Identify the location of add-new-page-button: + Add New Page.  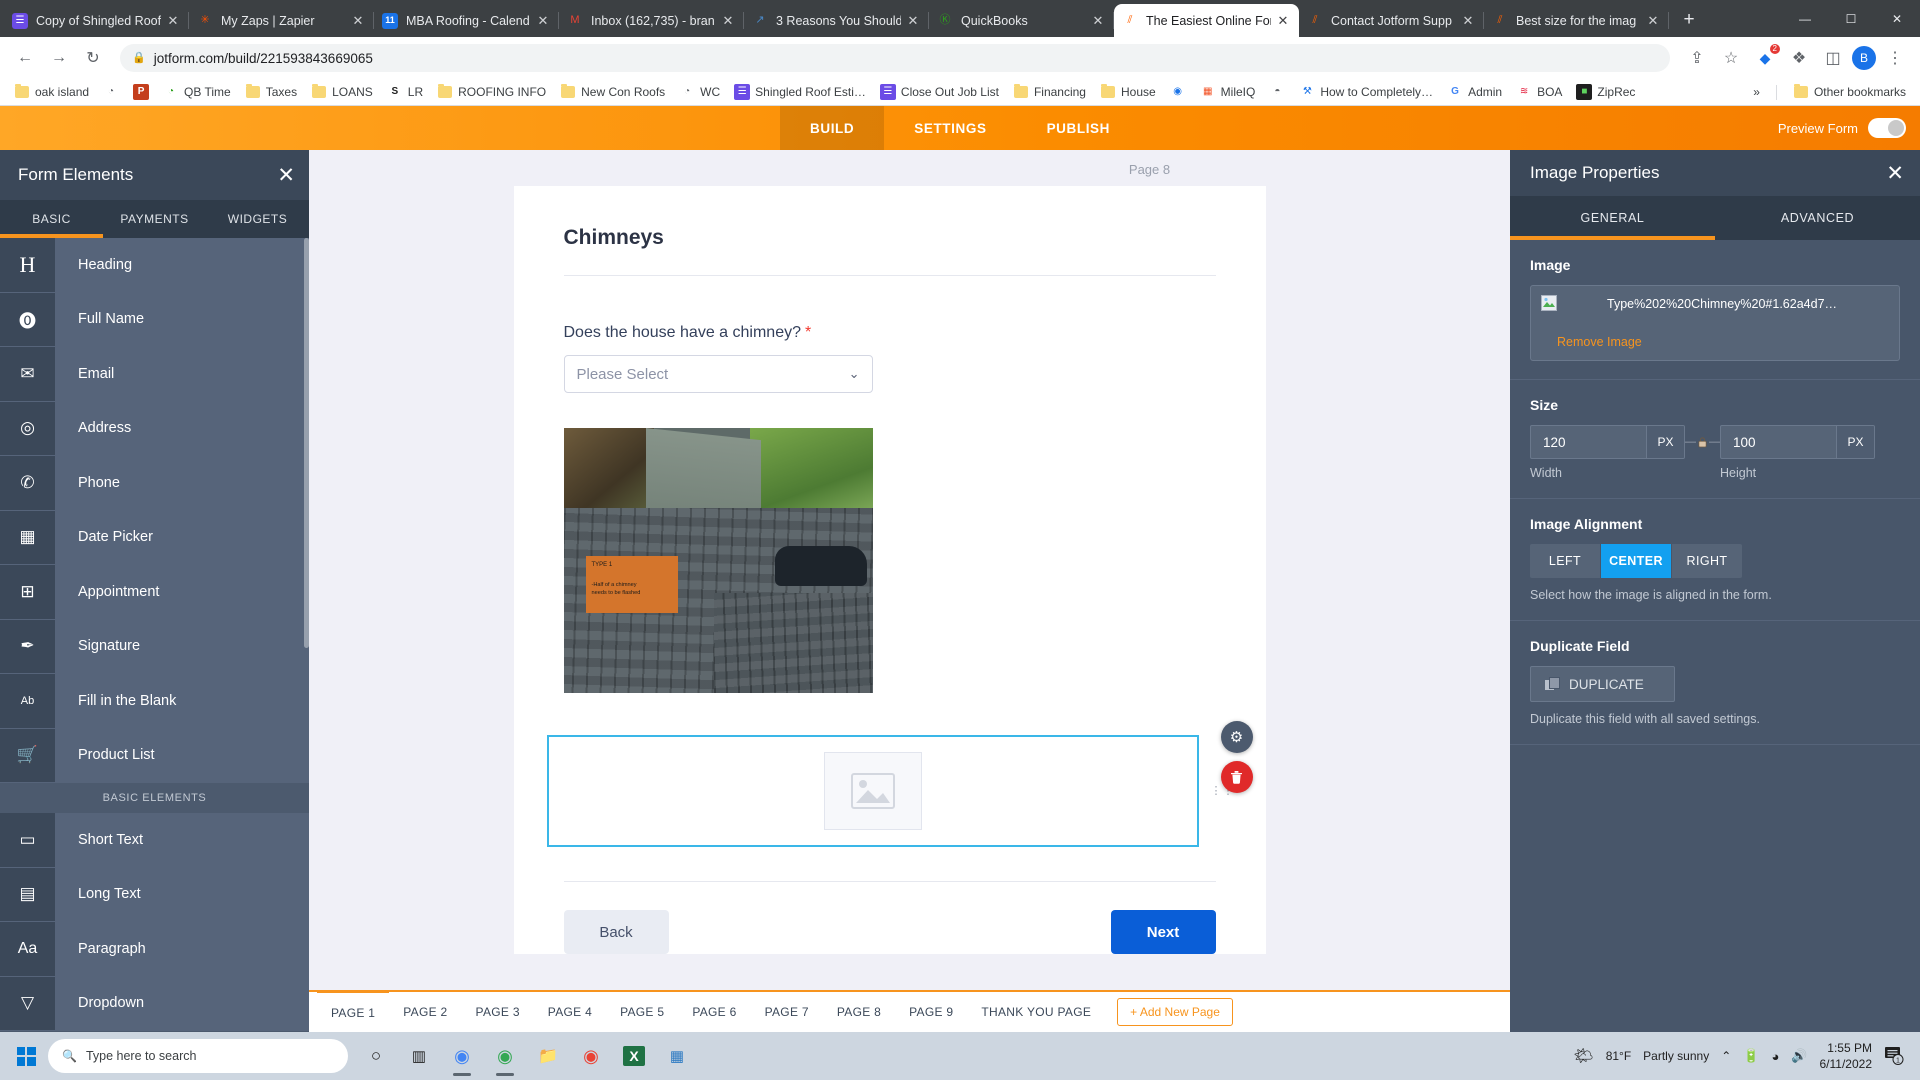
(1175, 1012).